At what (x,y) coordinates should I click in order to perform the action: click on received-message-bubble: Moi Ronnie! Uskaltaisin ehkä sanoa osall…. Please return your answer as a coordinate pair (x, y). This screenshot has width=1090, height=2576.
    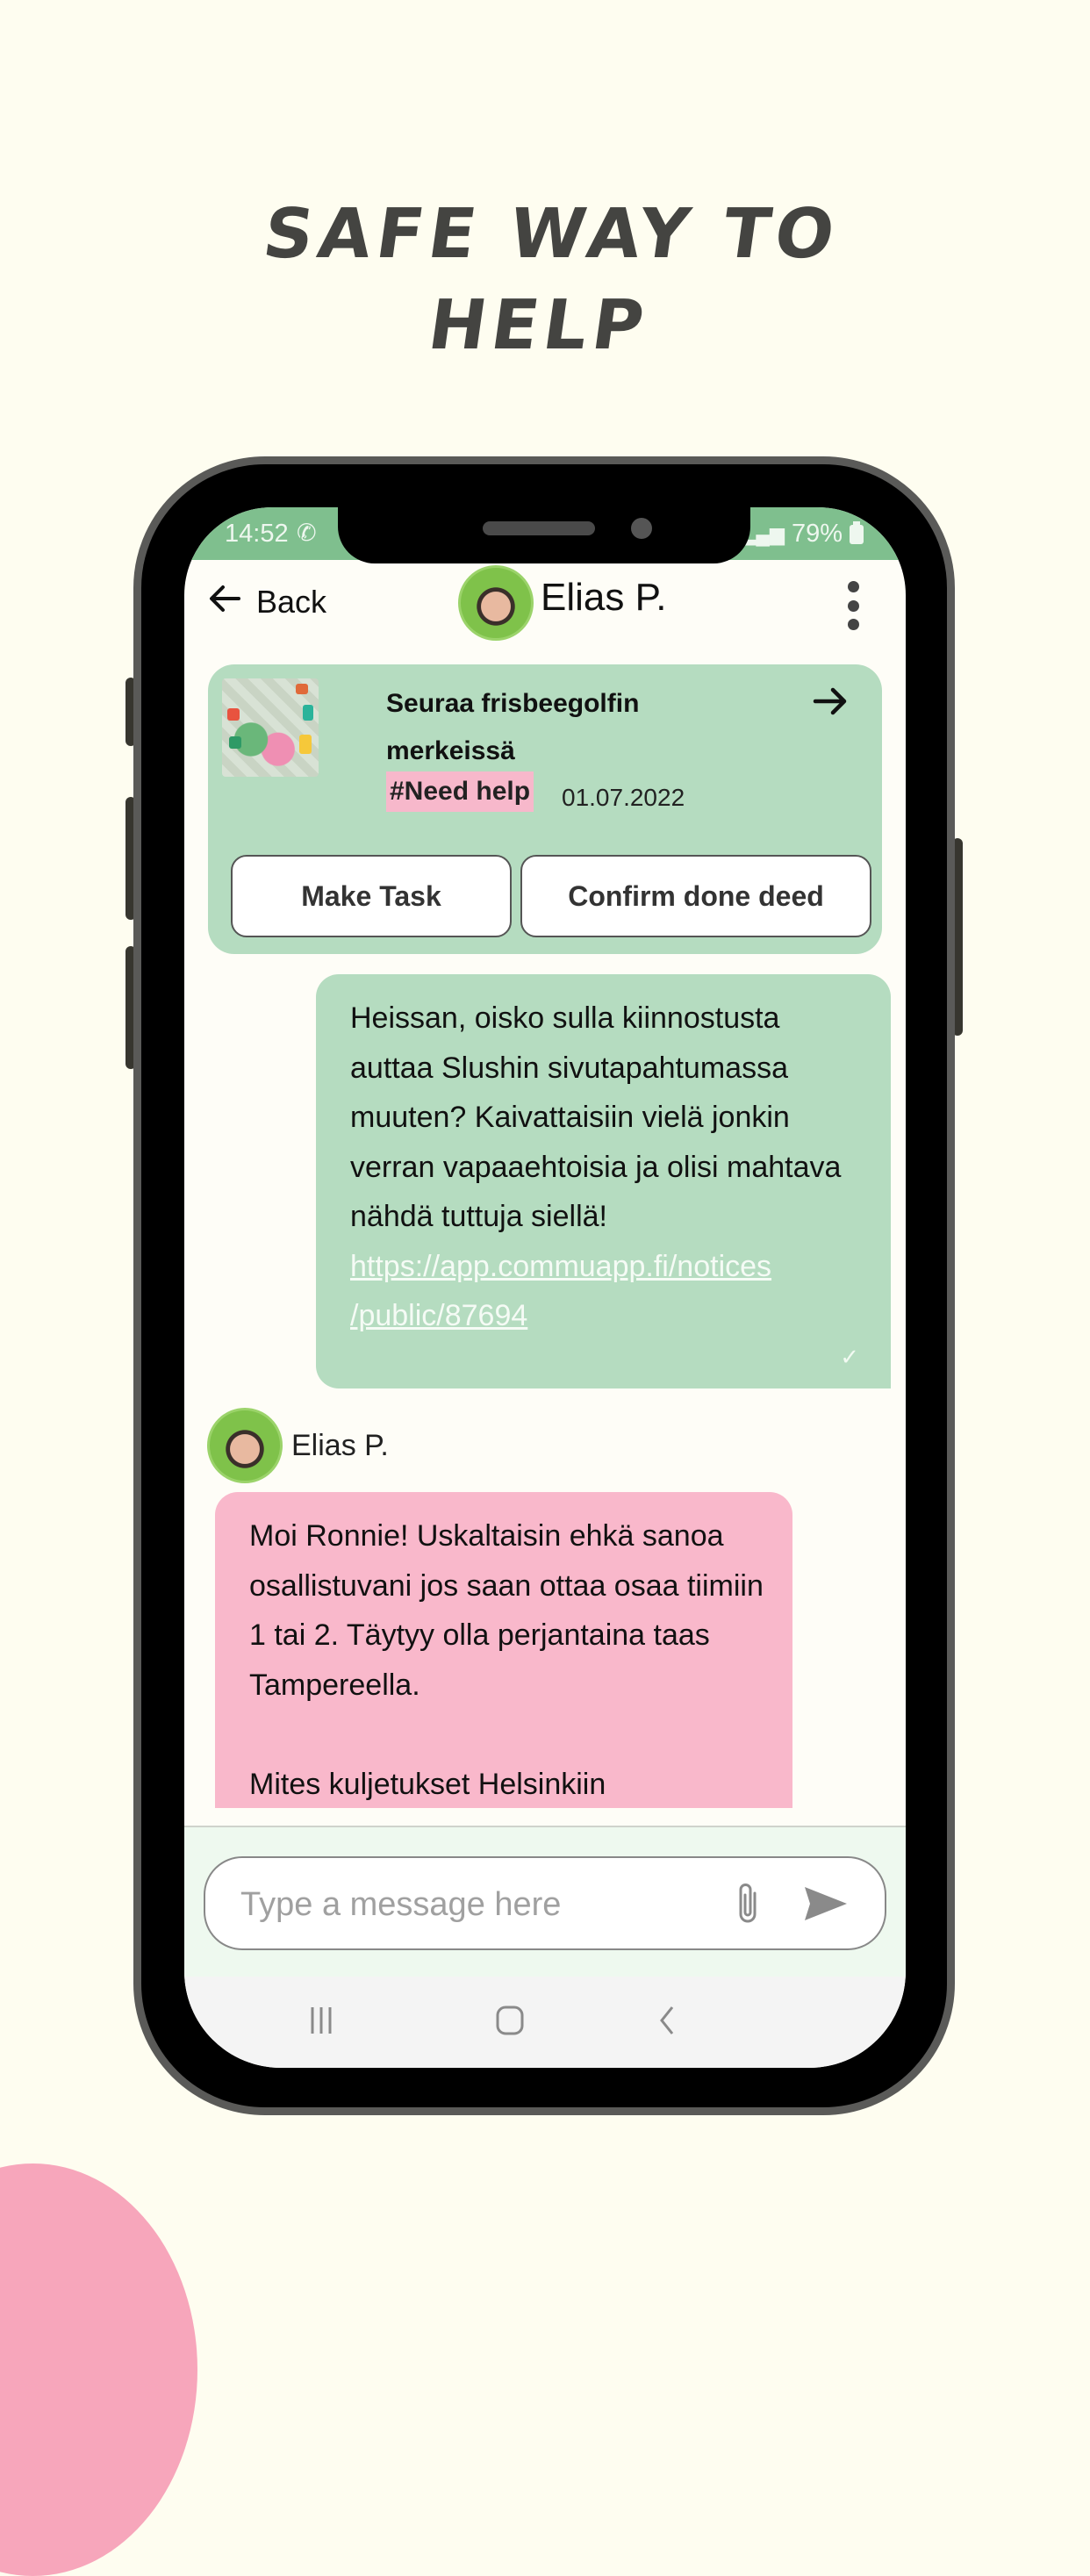
    Looking at the image, I should click on (503, 1650).